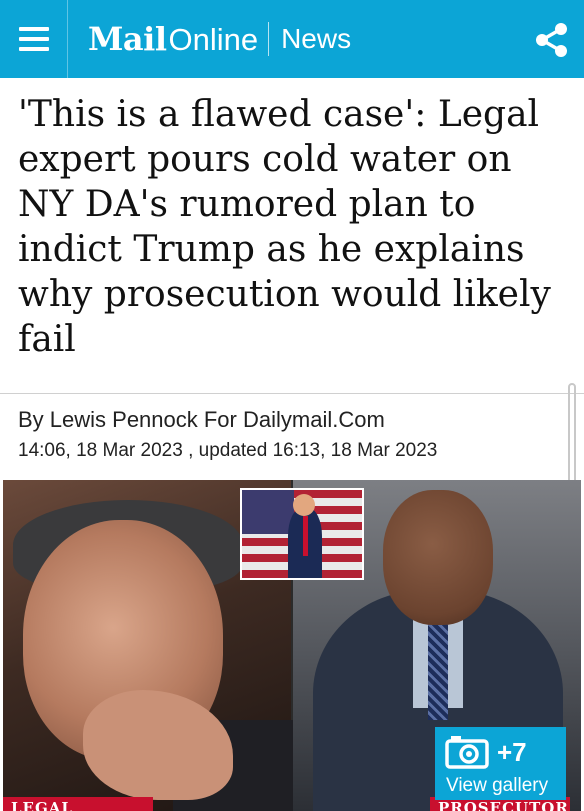  I want to click on share-button, so click(552, 40).